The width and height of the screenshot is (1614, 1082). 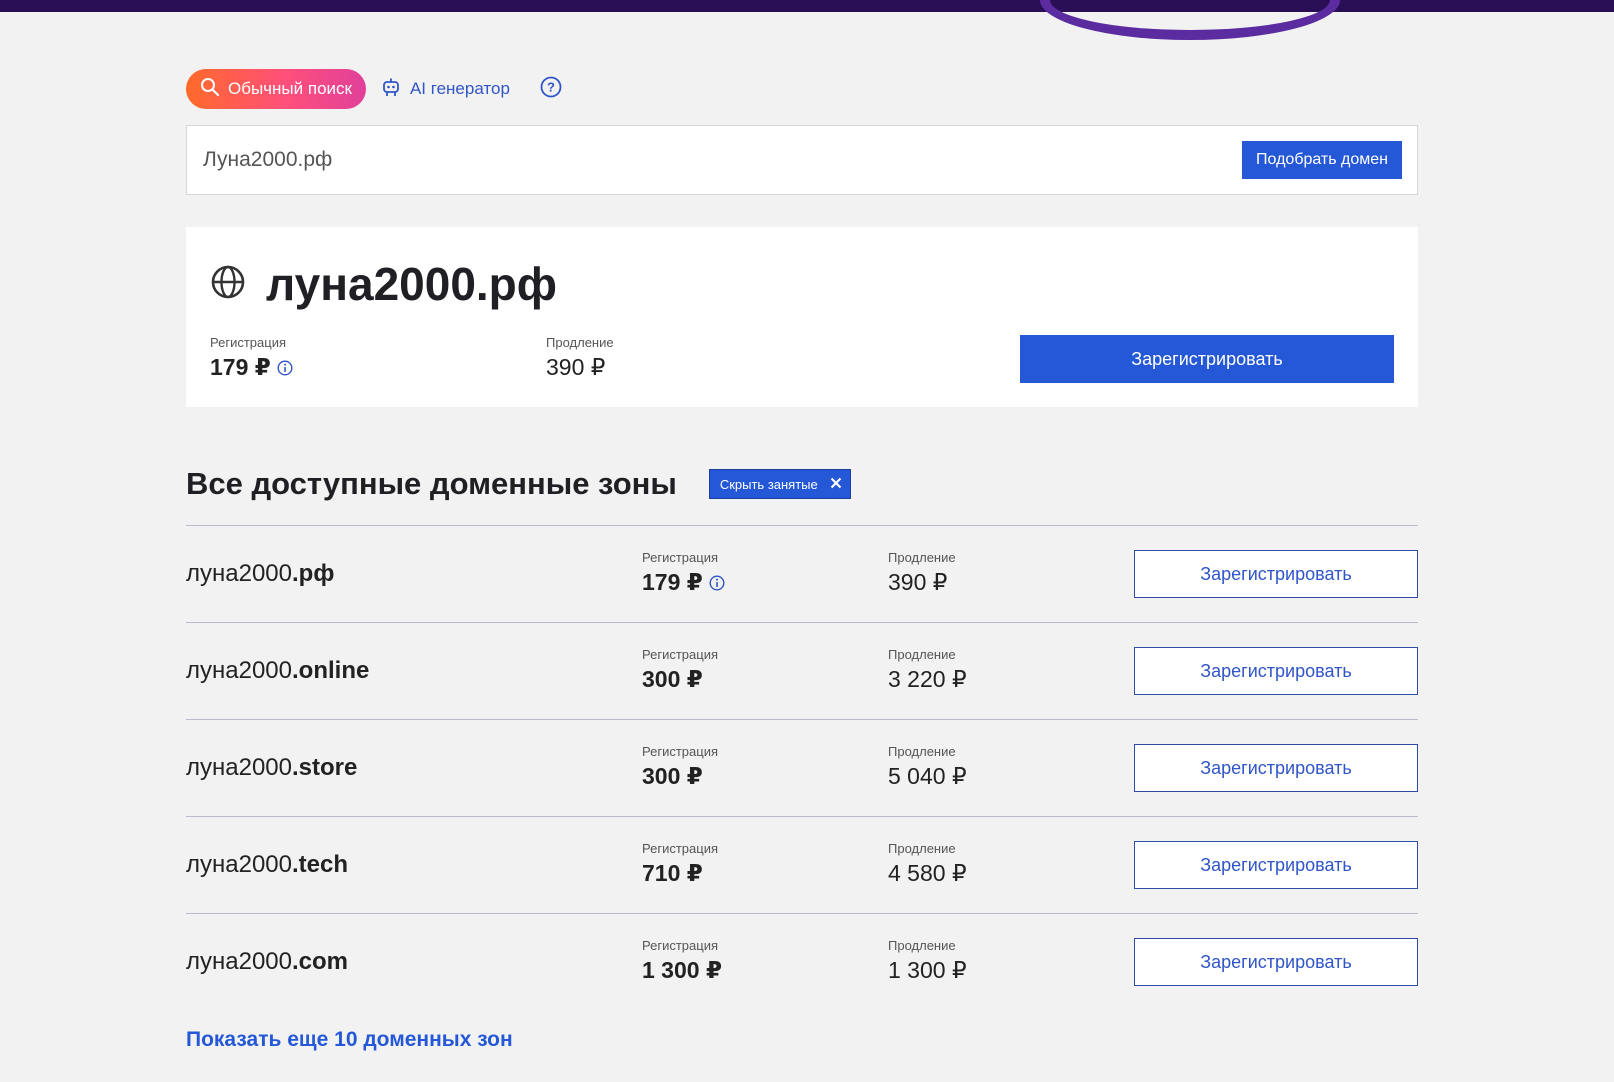 I want to click on show-more-zones-link: Показать еще 10 доменных зон, so click(x=349, y=1040).